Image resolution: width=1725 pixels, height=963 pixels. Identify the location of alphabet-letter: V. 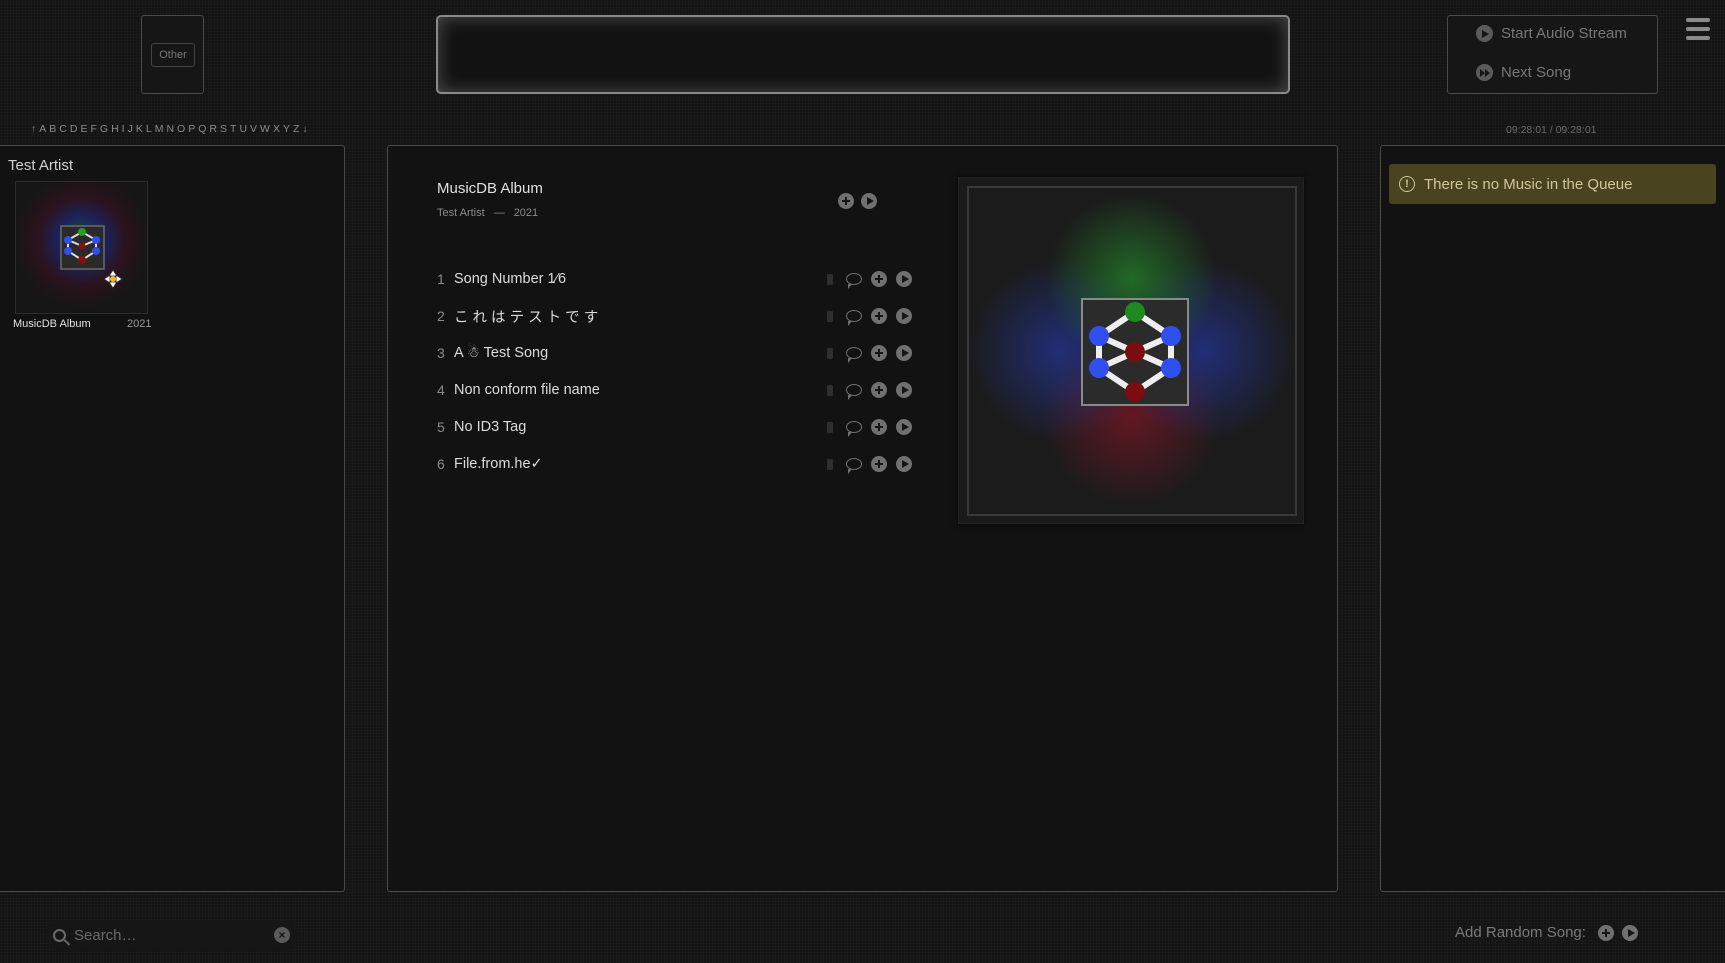
(253, 129).